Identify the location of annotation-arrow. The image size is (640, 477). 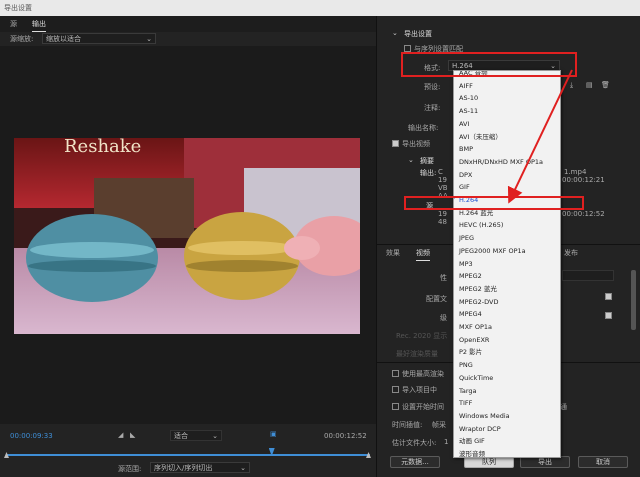
(540, 136).